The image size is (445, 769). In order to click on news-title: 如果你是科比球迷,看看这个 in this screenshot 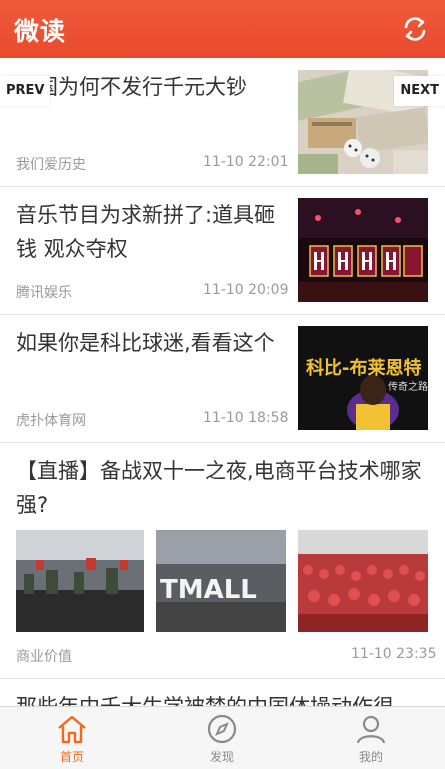, I will do `click(145, 343)`.